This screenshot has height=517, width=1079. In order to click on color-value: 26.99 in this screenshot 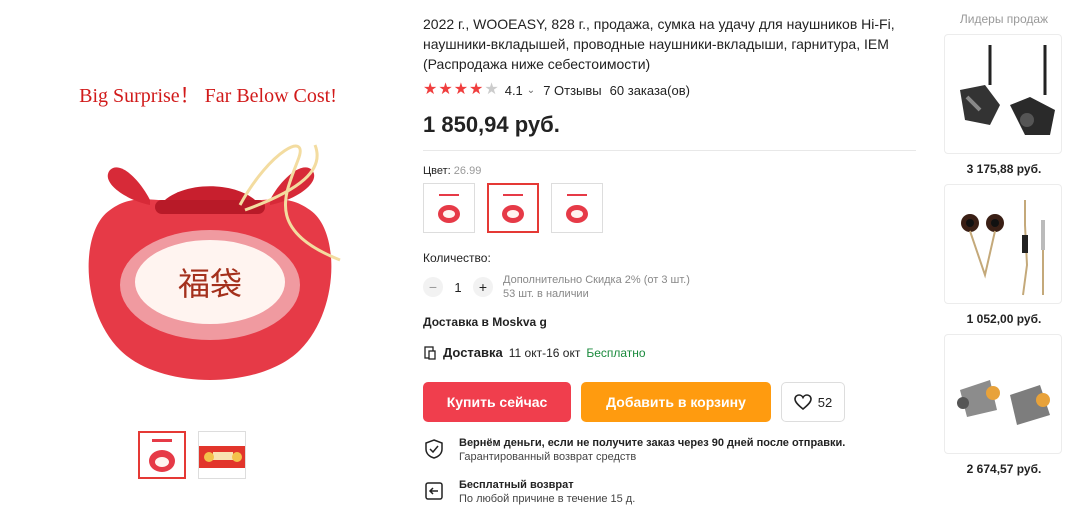, I will do `click(467, 171)`.